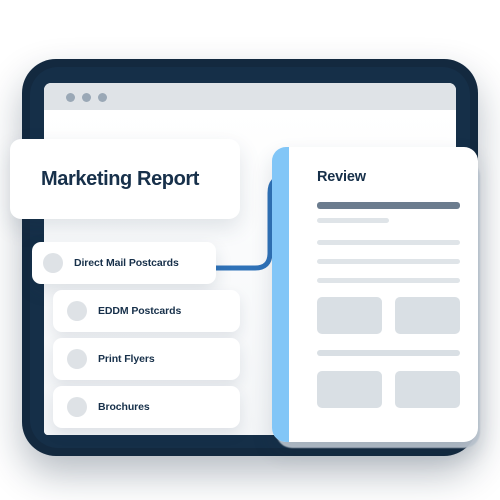  What do you see at coordinates (427, 315) in the screenshot?
I see `placeholder-box-top-right` at bounding box center [427, 315].